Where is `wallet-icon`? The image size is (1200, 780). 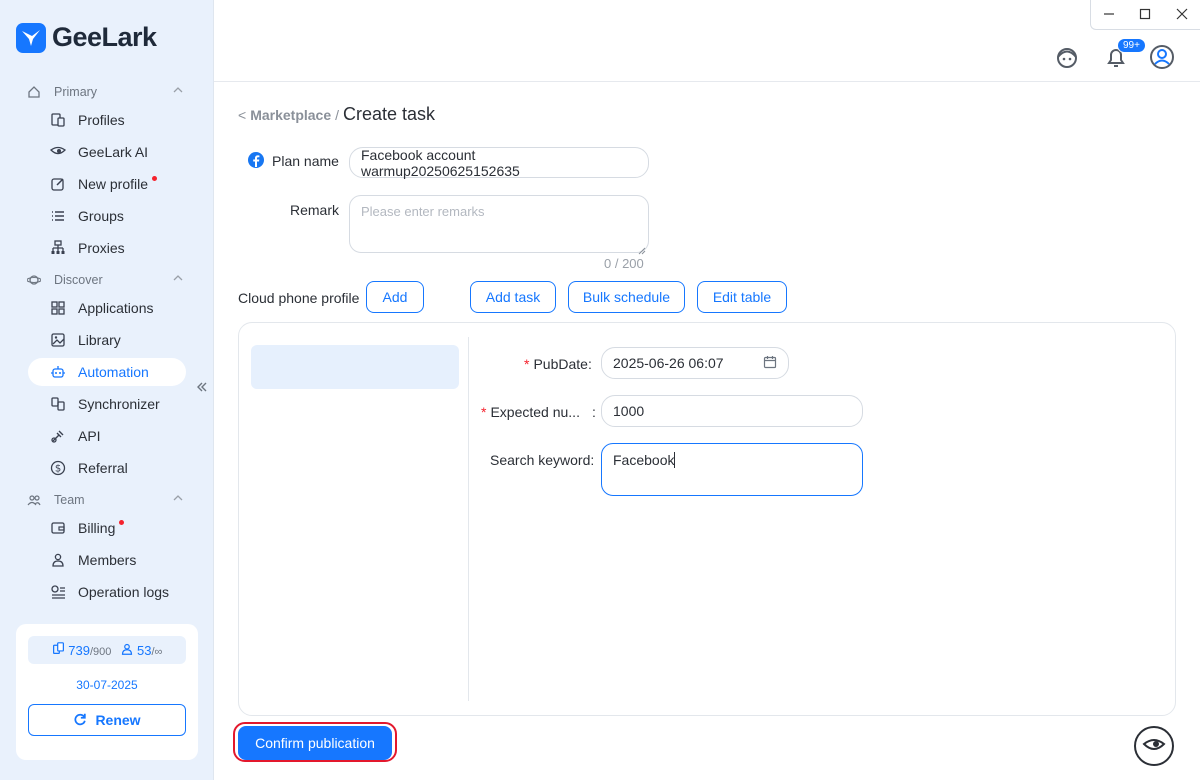 wallet-icon is located at coordinates (58, 528).